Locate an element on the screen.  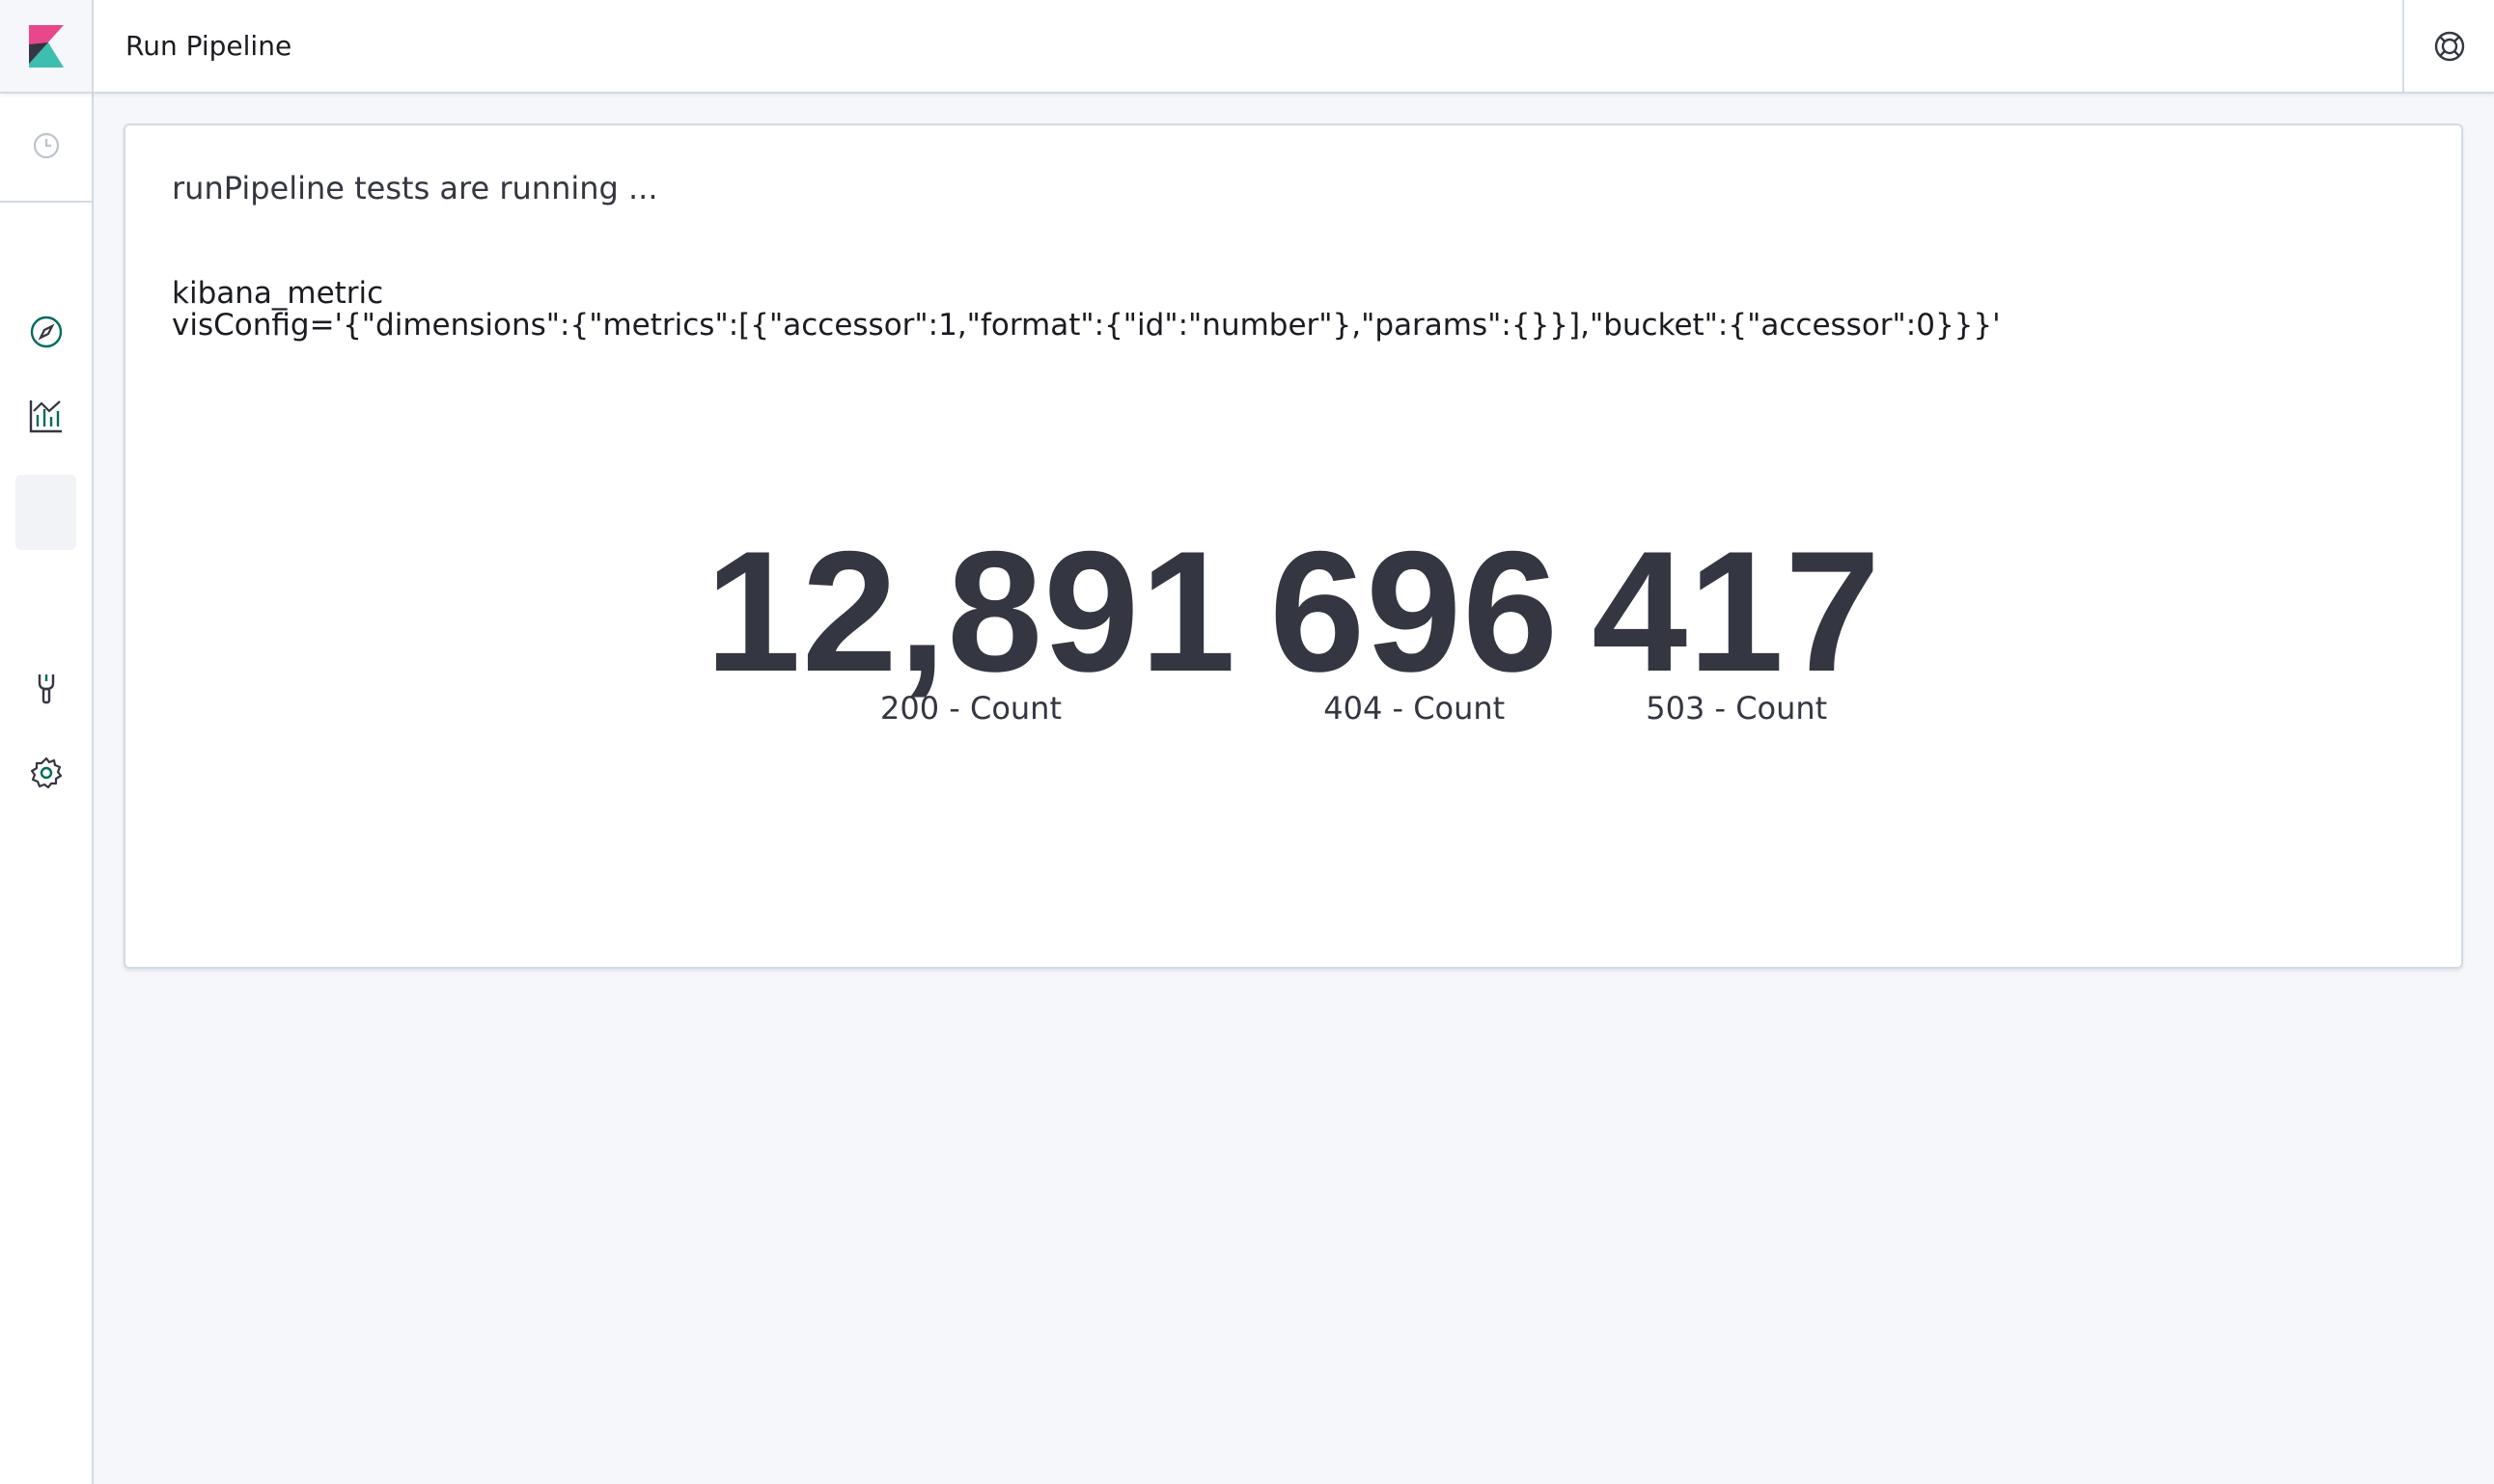
nav-item-selected-app is located at coordinates (45, 512).